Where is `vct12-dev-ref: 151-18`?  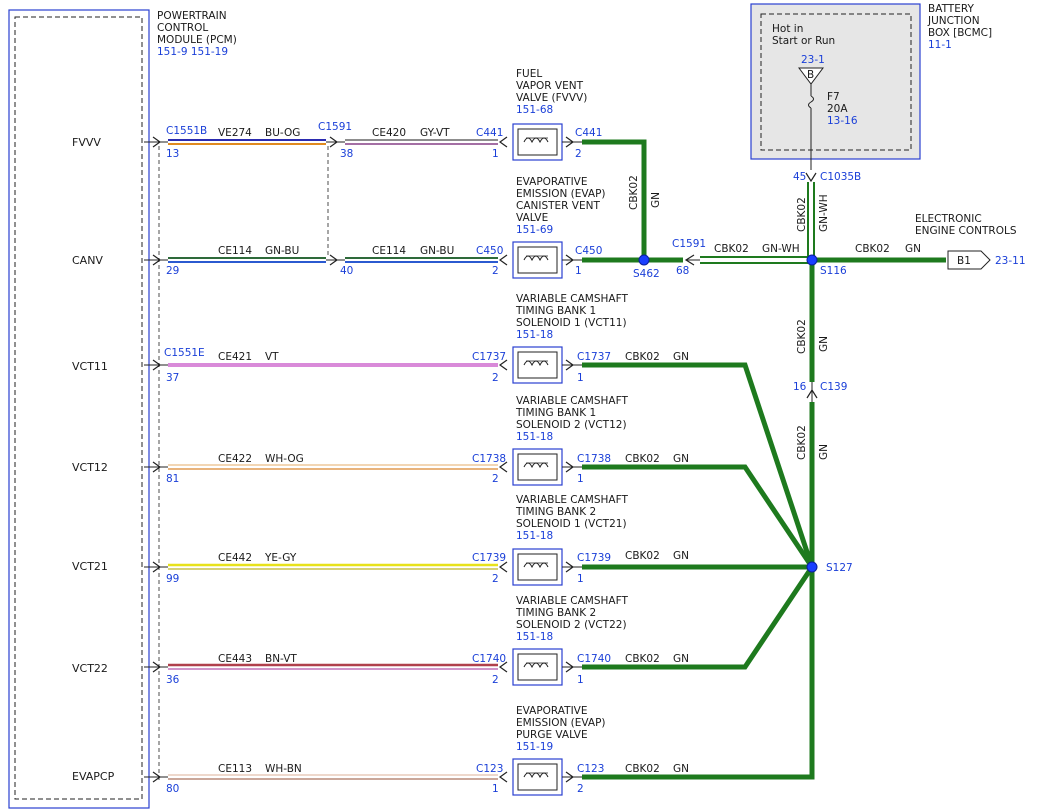
vct12-dev-ref: 151-18 is located at coordinates (534, 437).